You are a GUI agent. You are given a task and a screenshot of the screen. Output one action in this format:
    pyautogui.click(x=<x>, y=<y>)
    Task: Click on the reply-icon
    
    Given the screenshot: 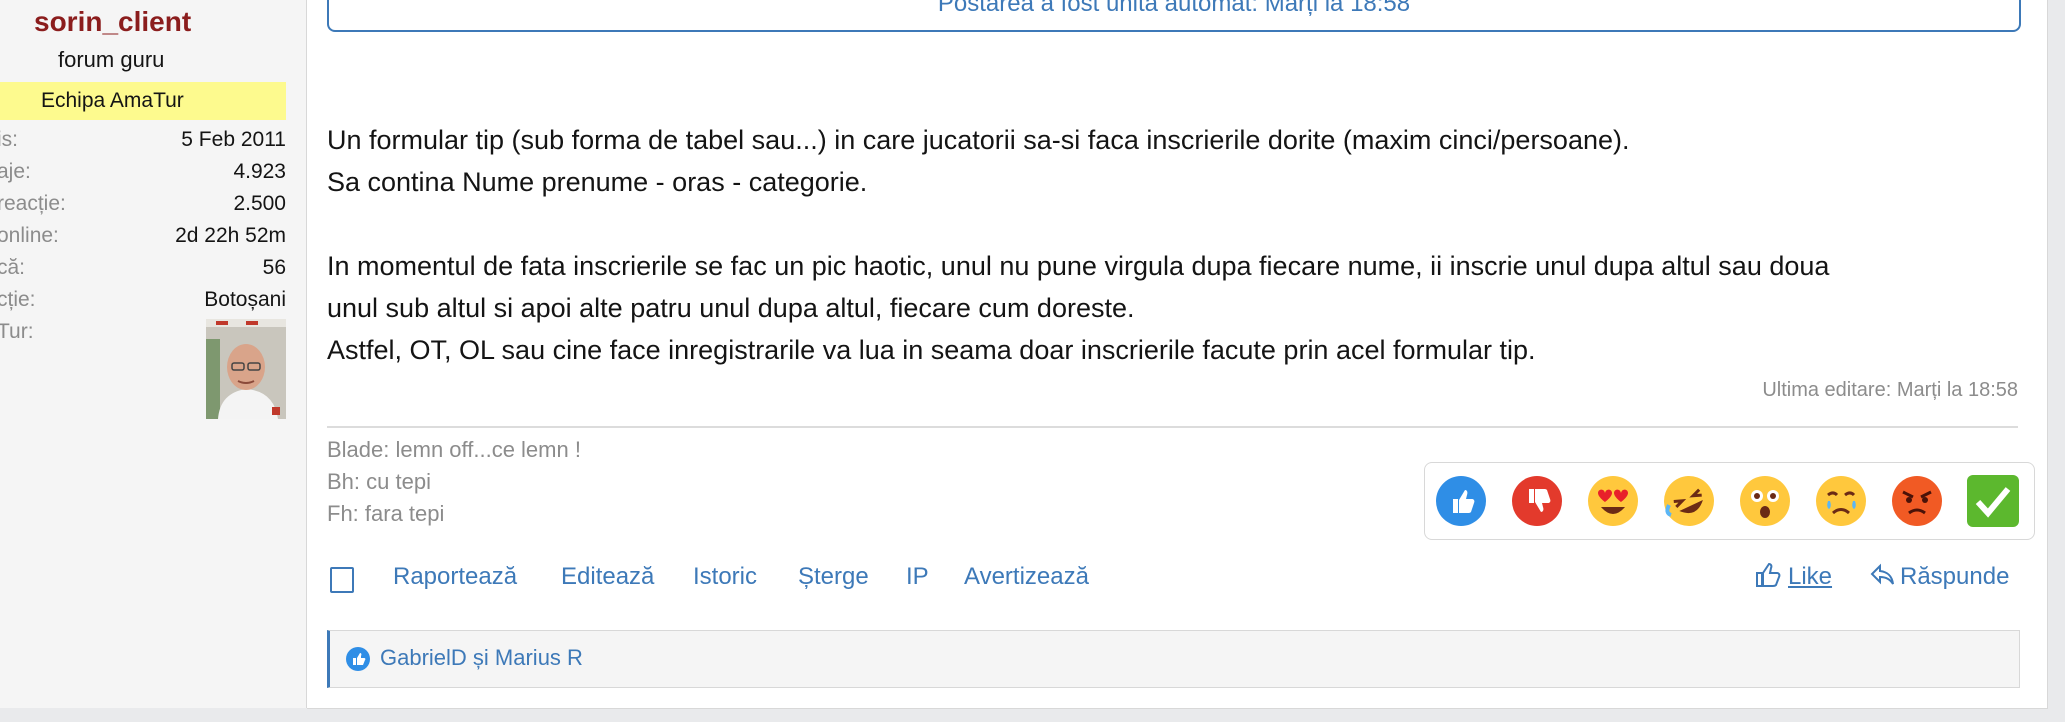 What is the action you would take?
    pyautogui.click(x=1883, y=578)
    